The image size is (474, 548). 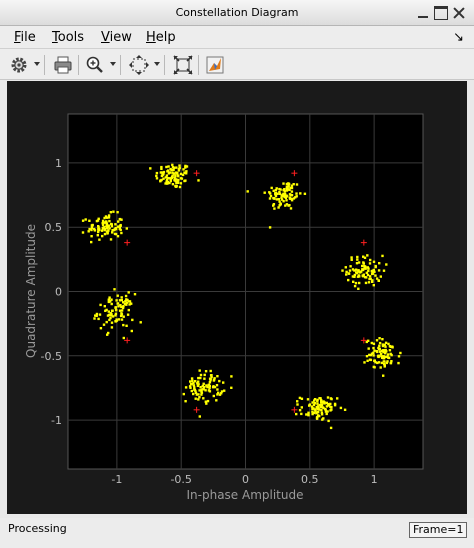 I want to click on print-icon, so click(x=63, y=65).